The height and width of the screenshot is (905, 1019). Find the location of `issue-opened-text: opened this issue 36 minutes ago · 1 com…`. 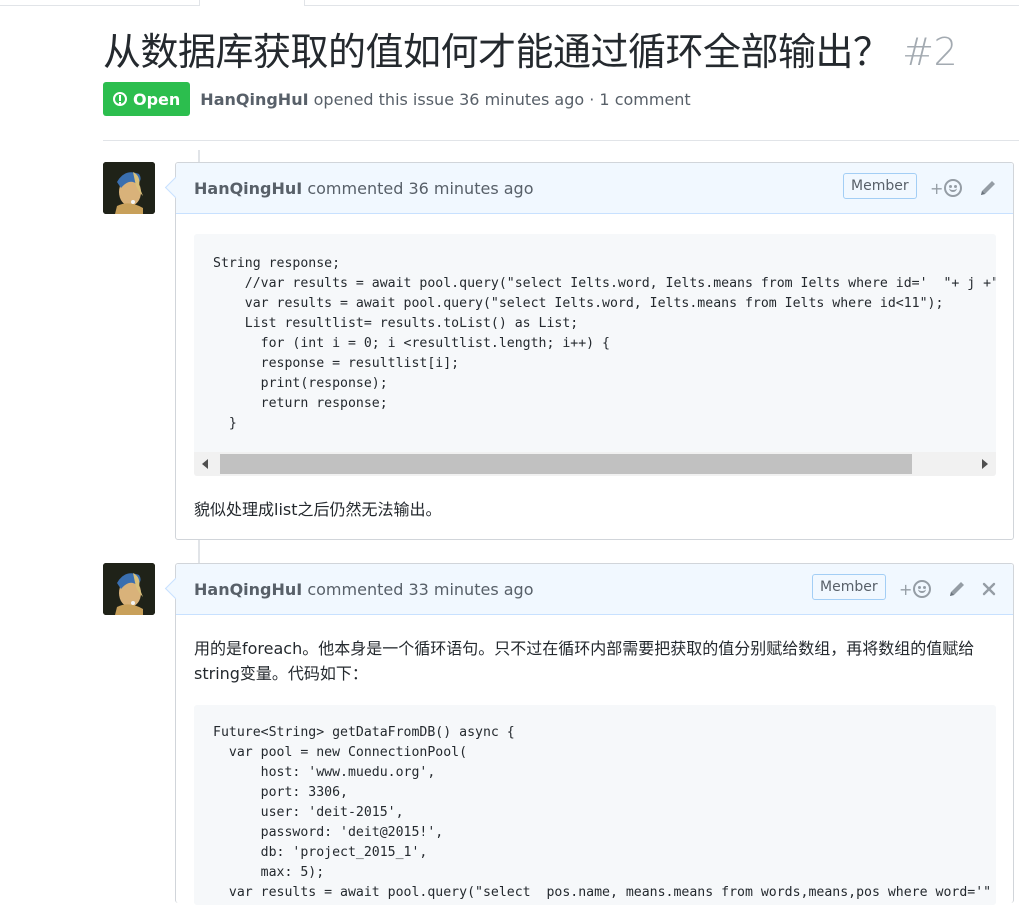

issue-opened-text: opened this issue 36 minutes ago · 1 com… is located at coordinates (499, 99).